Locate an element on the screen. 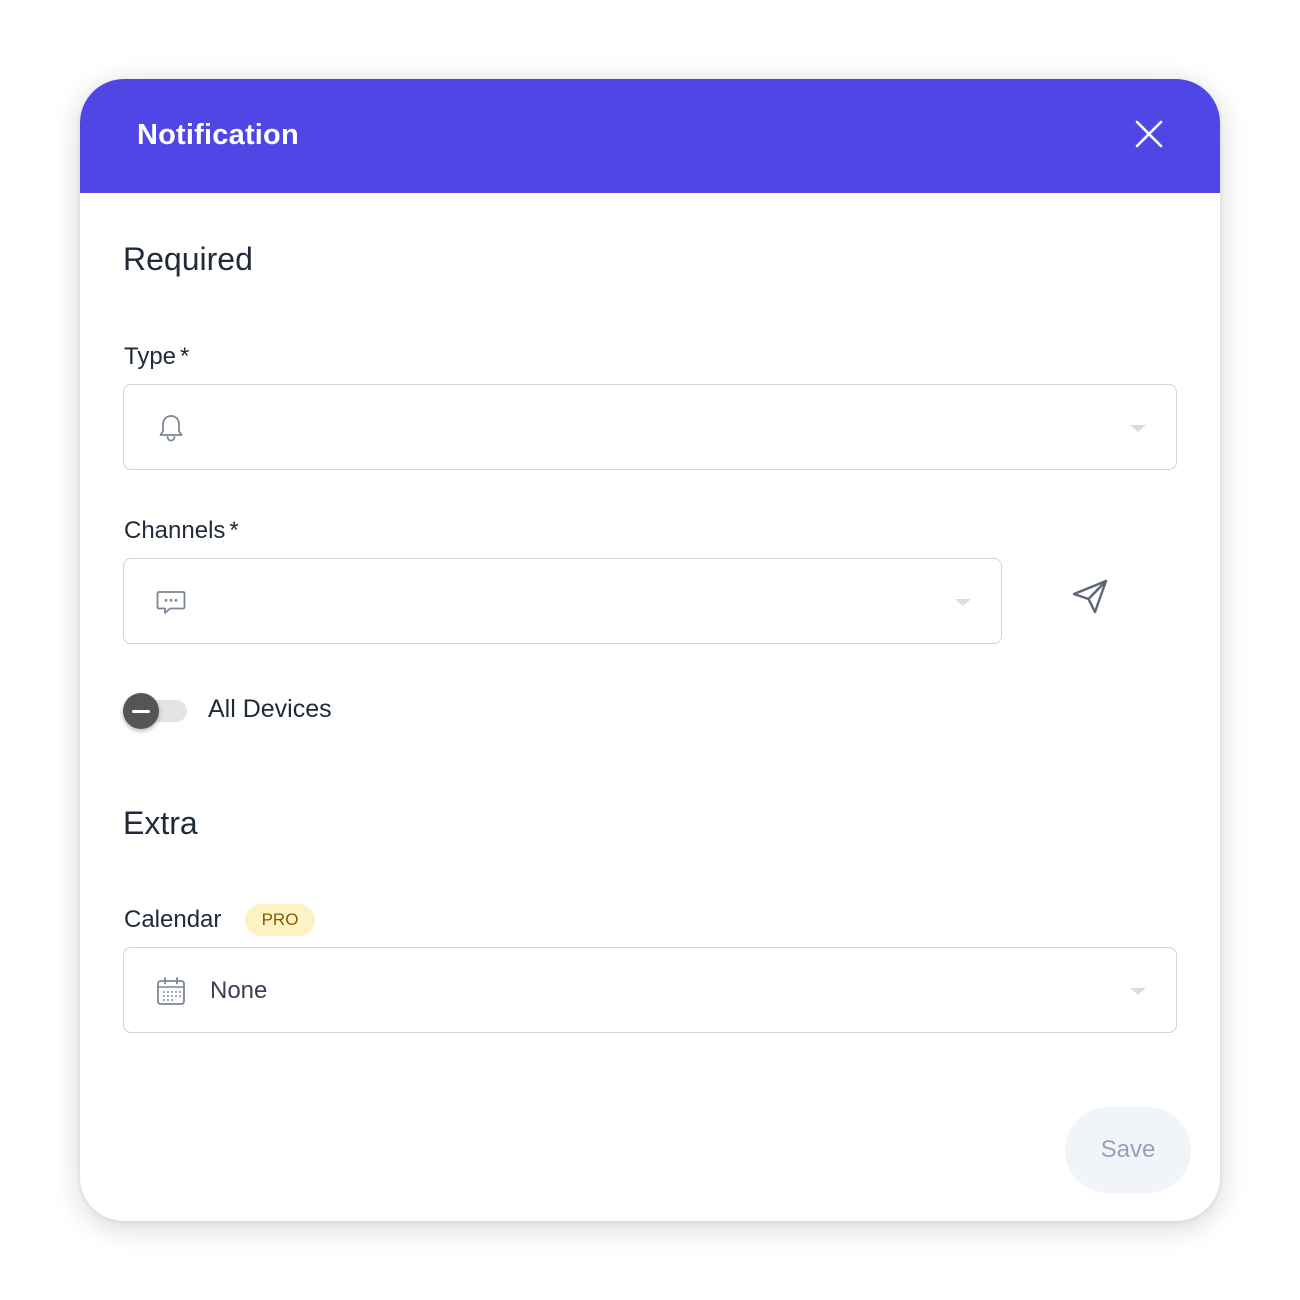 The height and width of the screenshot is (1300, 1300). channels-required-mark: * is located at coordinates (234, 530).